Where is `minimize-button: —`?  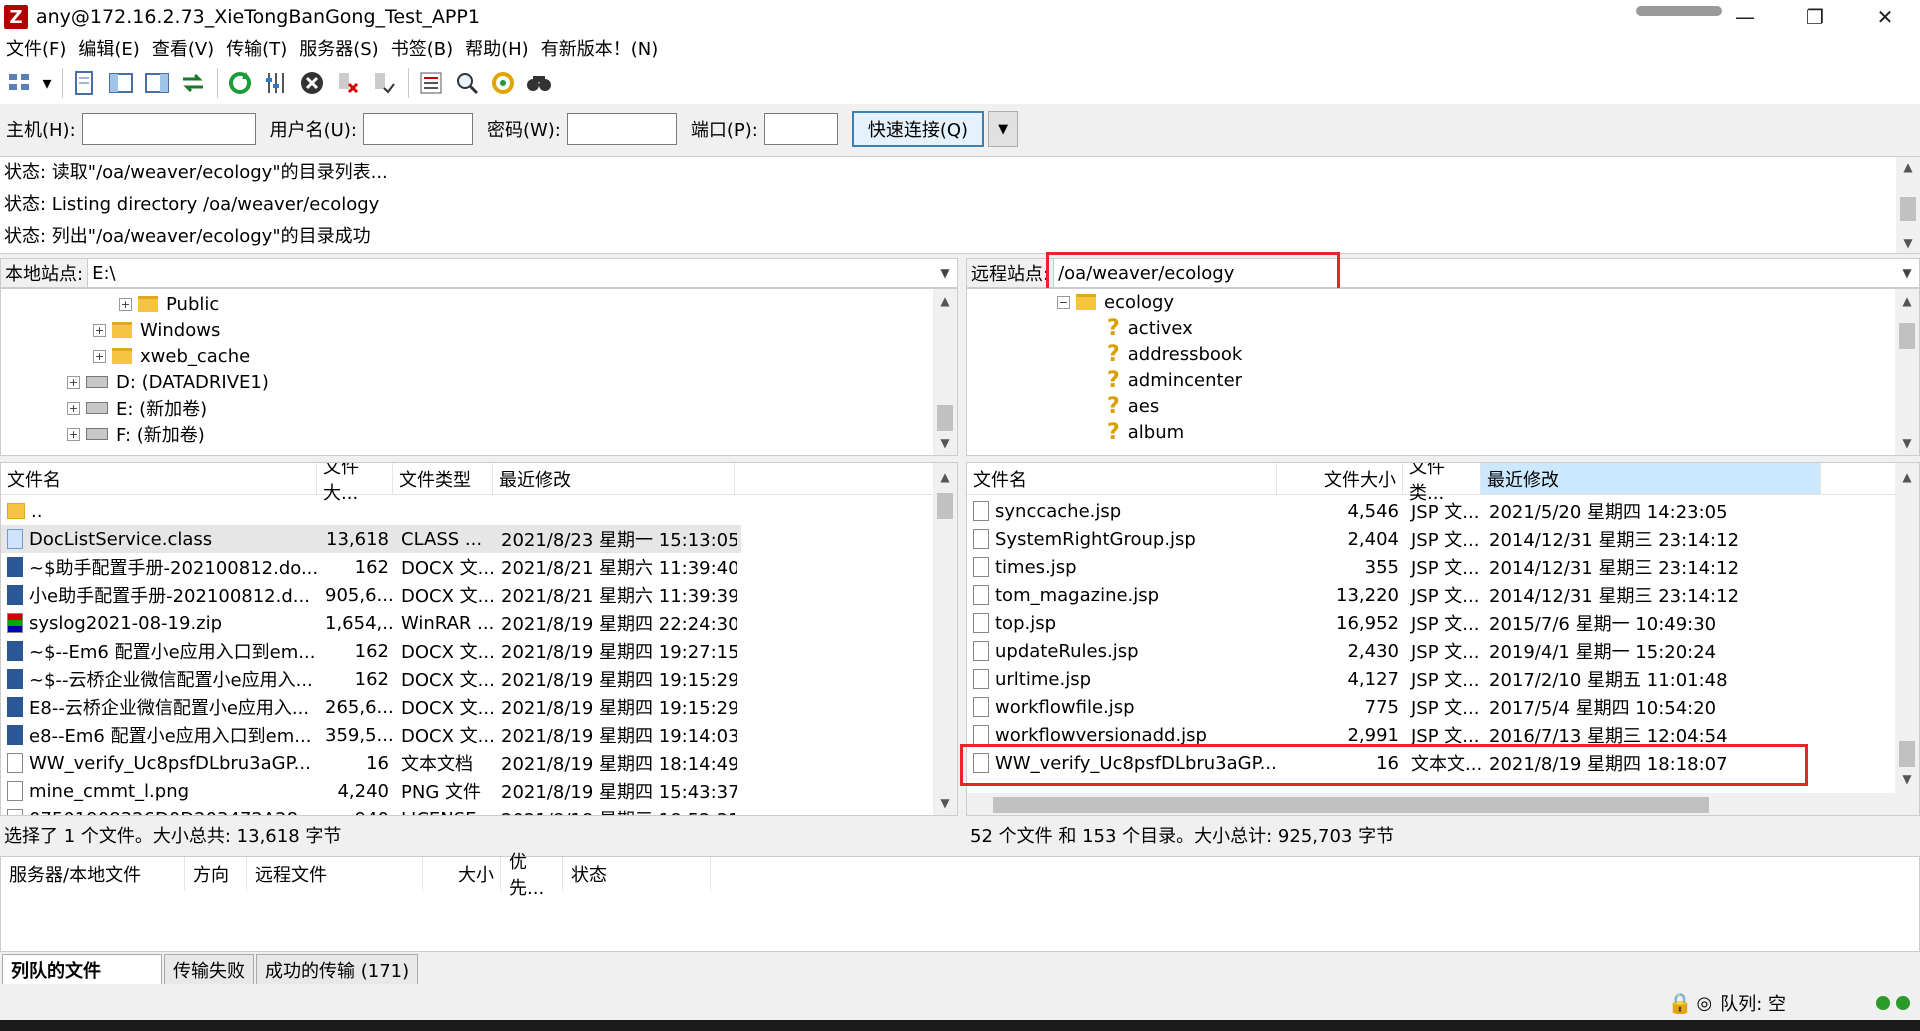
minimize-button: — is located at coordinates (1745, 17).